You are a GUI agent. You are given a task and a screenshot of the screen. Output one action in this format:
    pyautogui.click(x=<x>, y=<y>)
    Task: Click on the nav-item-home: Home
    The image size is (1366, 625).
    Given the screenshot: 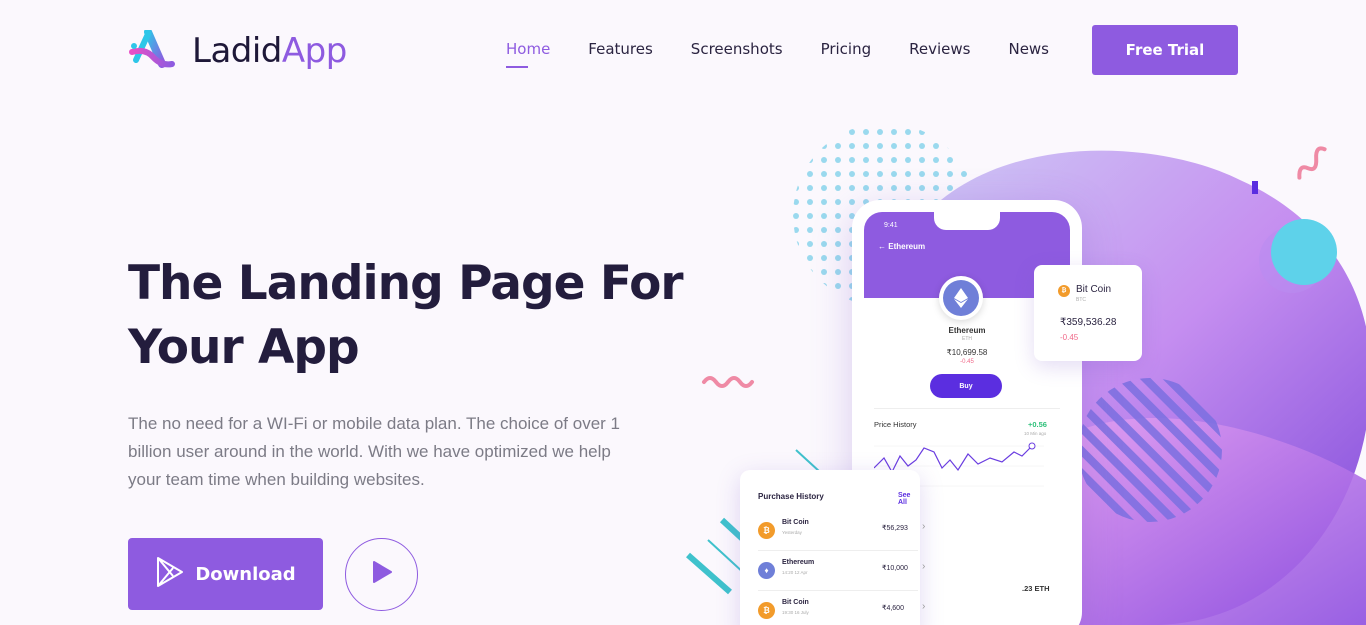 What is the action you would take?
    pyautogui.click(x=528, y=54)
    